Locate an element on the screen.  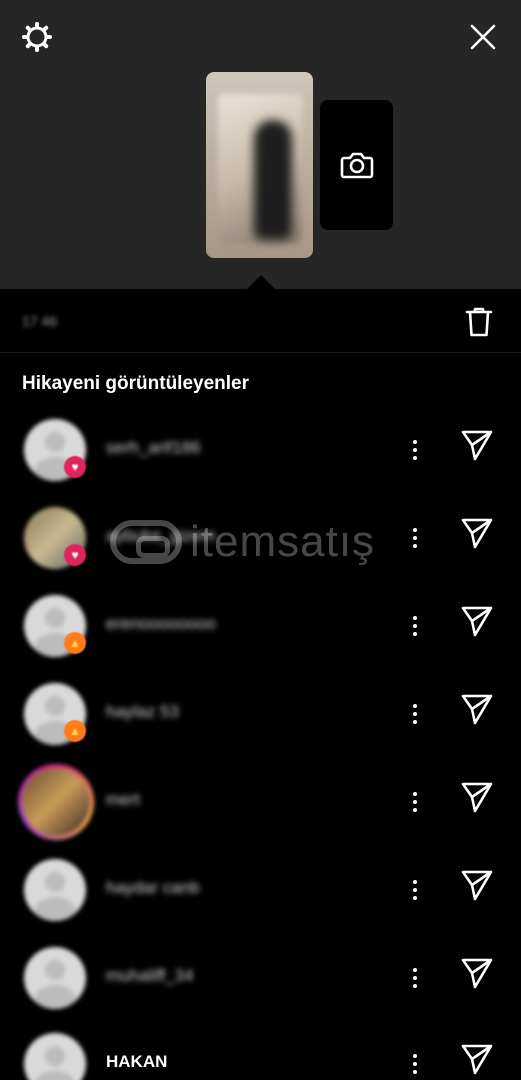
avatar-photo is located at coordinates (56, 802).